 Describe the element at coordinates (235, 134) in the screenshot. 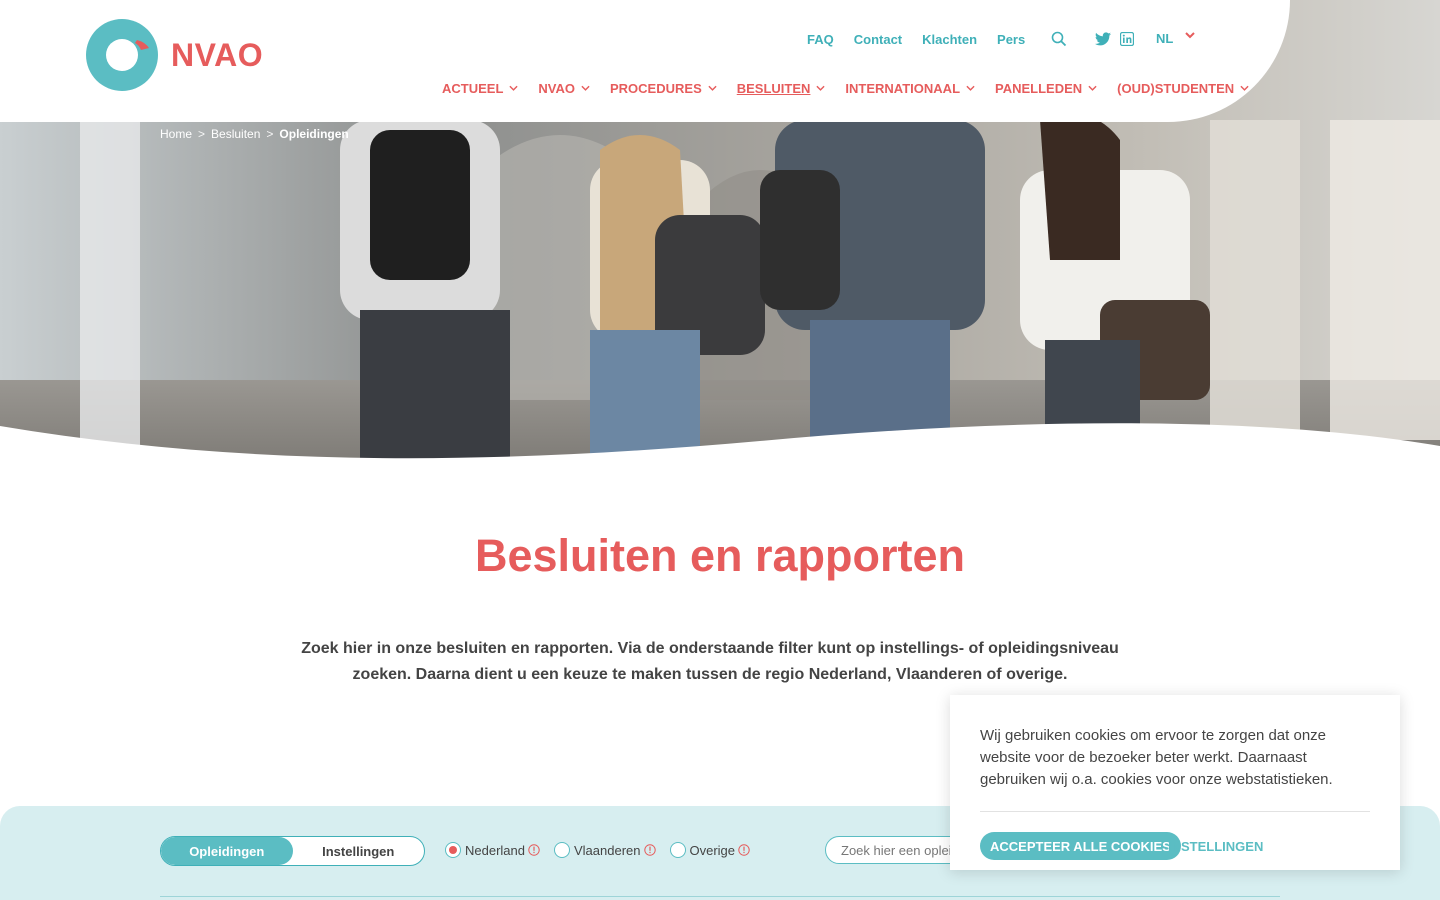

I see `breadcrumb-besluiten: Besluiten` at that location.